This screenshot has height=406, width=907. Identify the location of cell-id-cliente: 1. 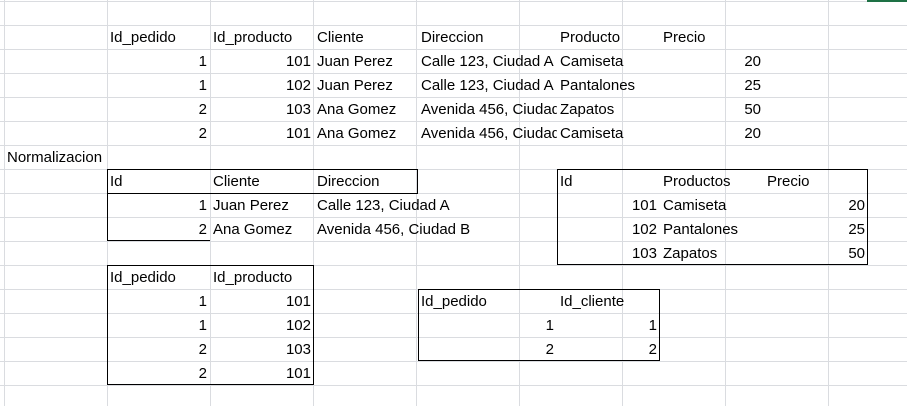
(608, 326).